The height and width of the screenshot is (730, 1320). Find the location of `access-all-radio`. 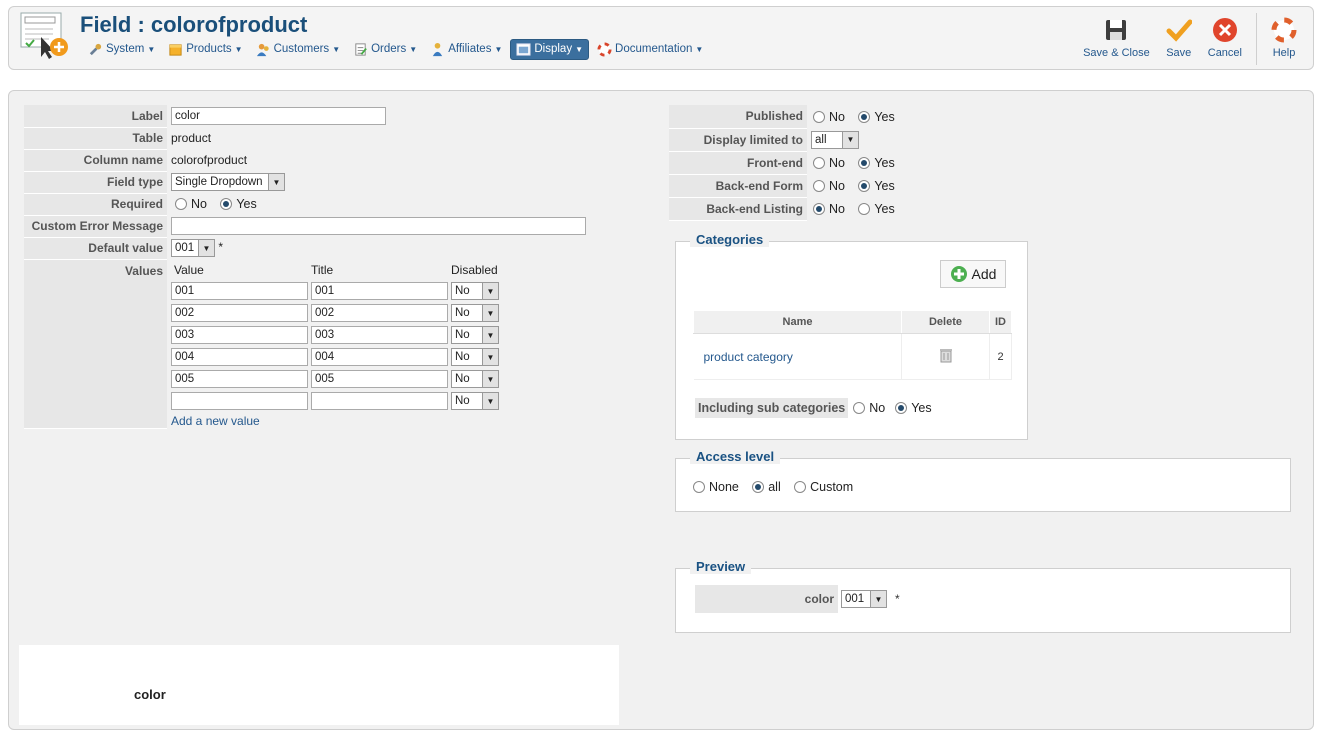

access-all-radio is located at coordinates (758, 486).